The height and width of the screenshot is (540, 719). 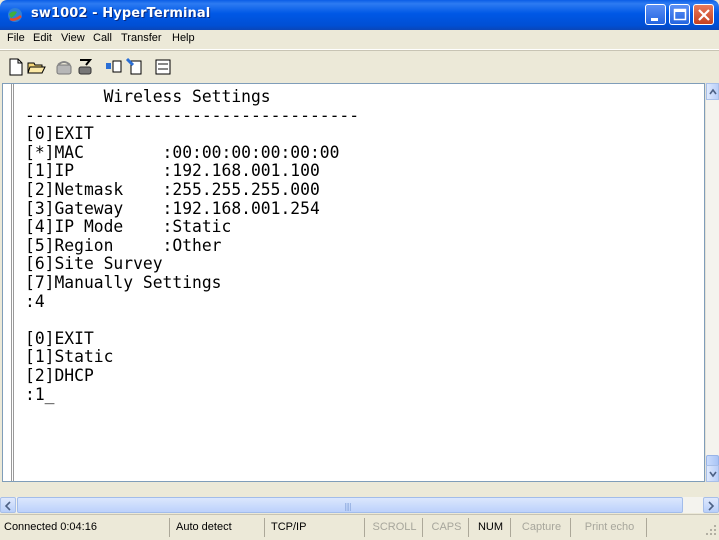 I want to click on vertical-scrollbar, so click(x=712, y=282).